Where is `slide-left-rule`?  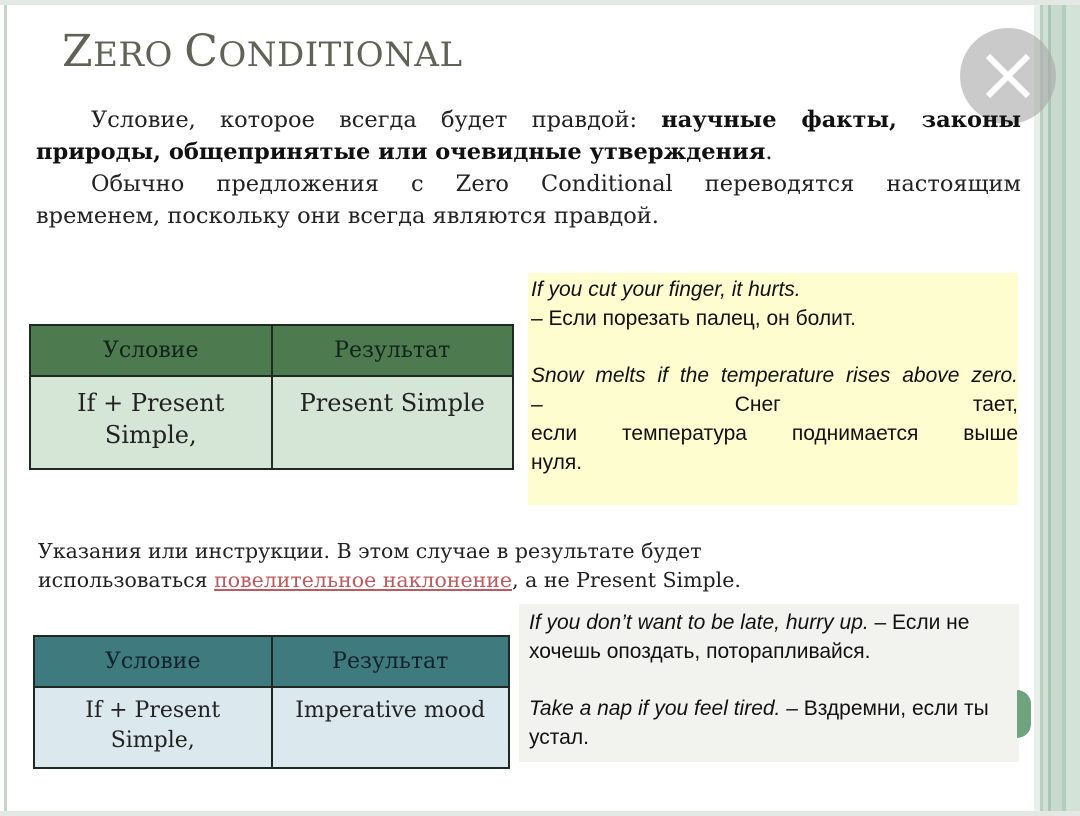 slide-left-rule is located at coordinates (5, 408).